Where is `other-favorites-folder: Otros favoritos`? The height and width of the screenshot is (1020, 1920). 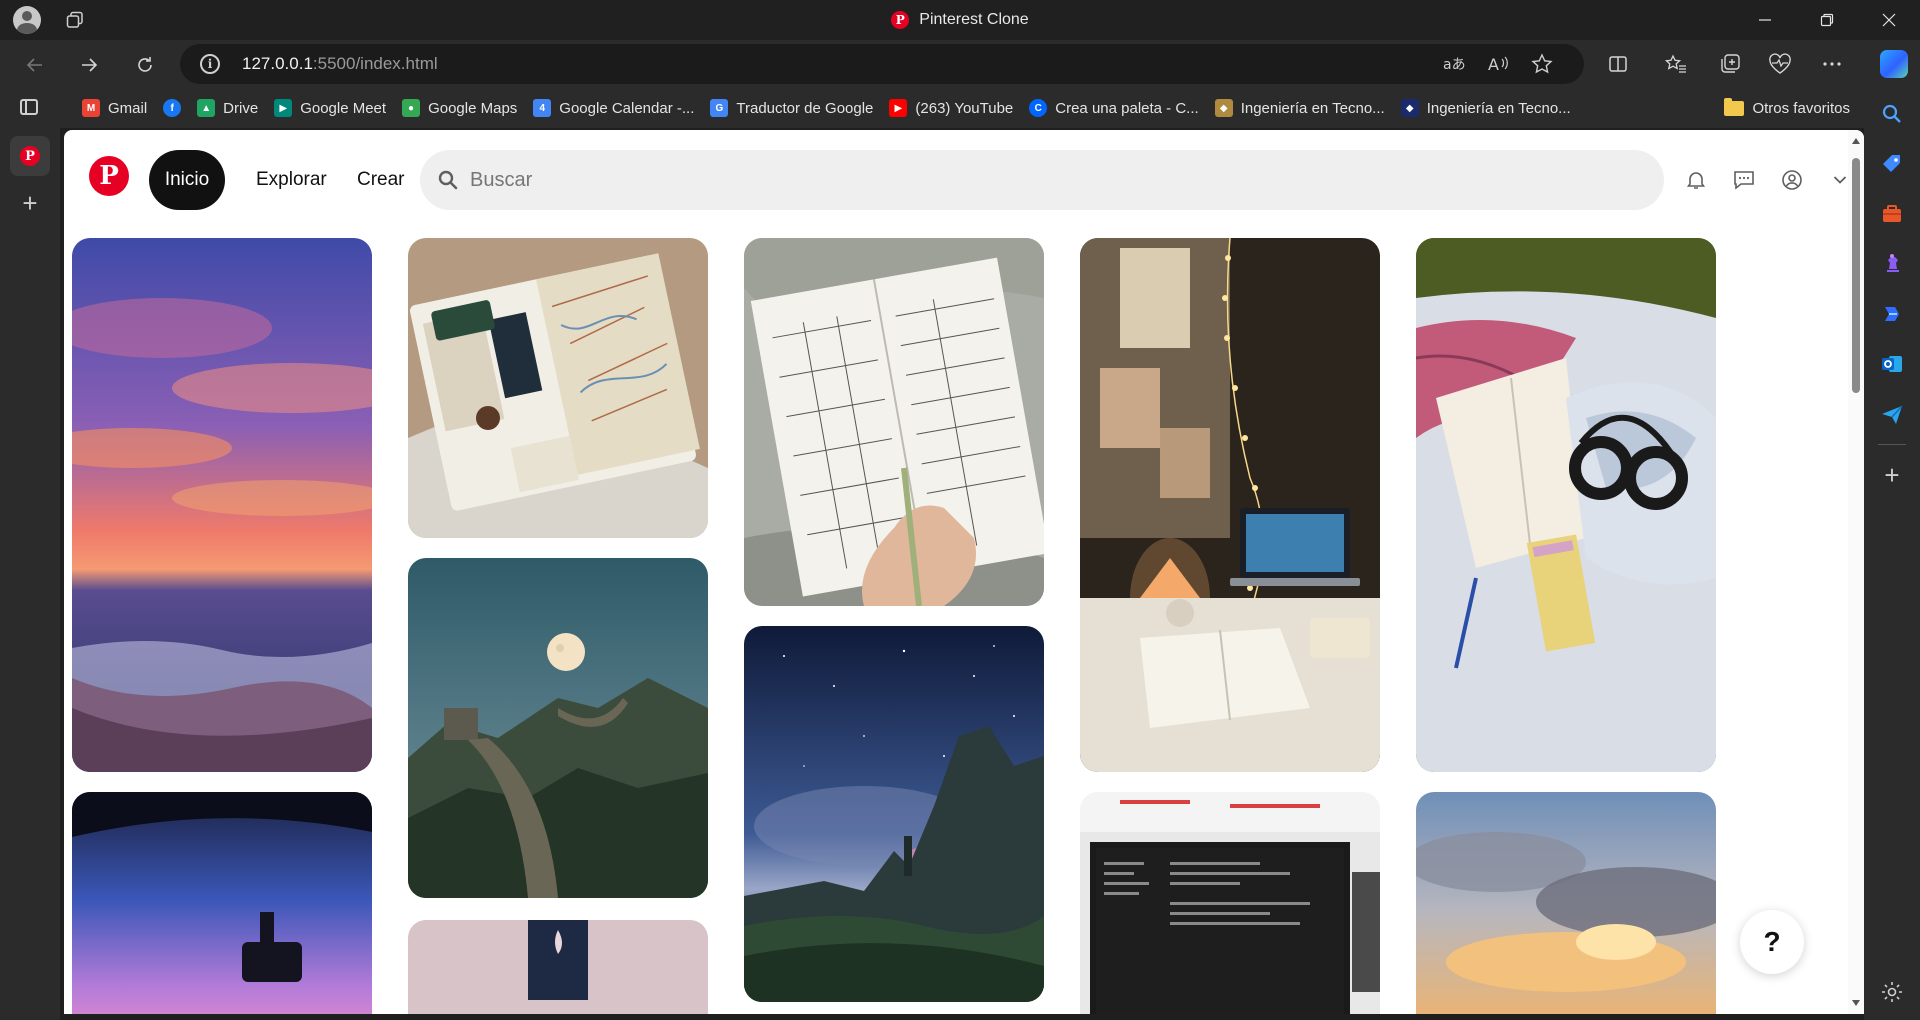 other-favorites-folder: Otros favoritos is located at coordinates (1787, 108).